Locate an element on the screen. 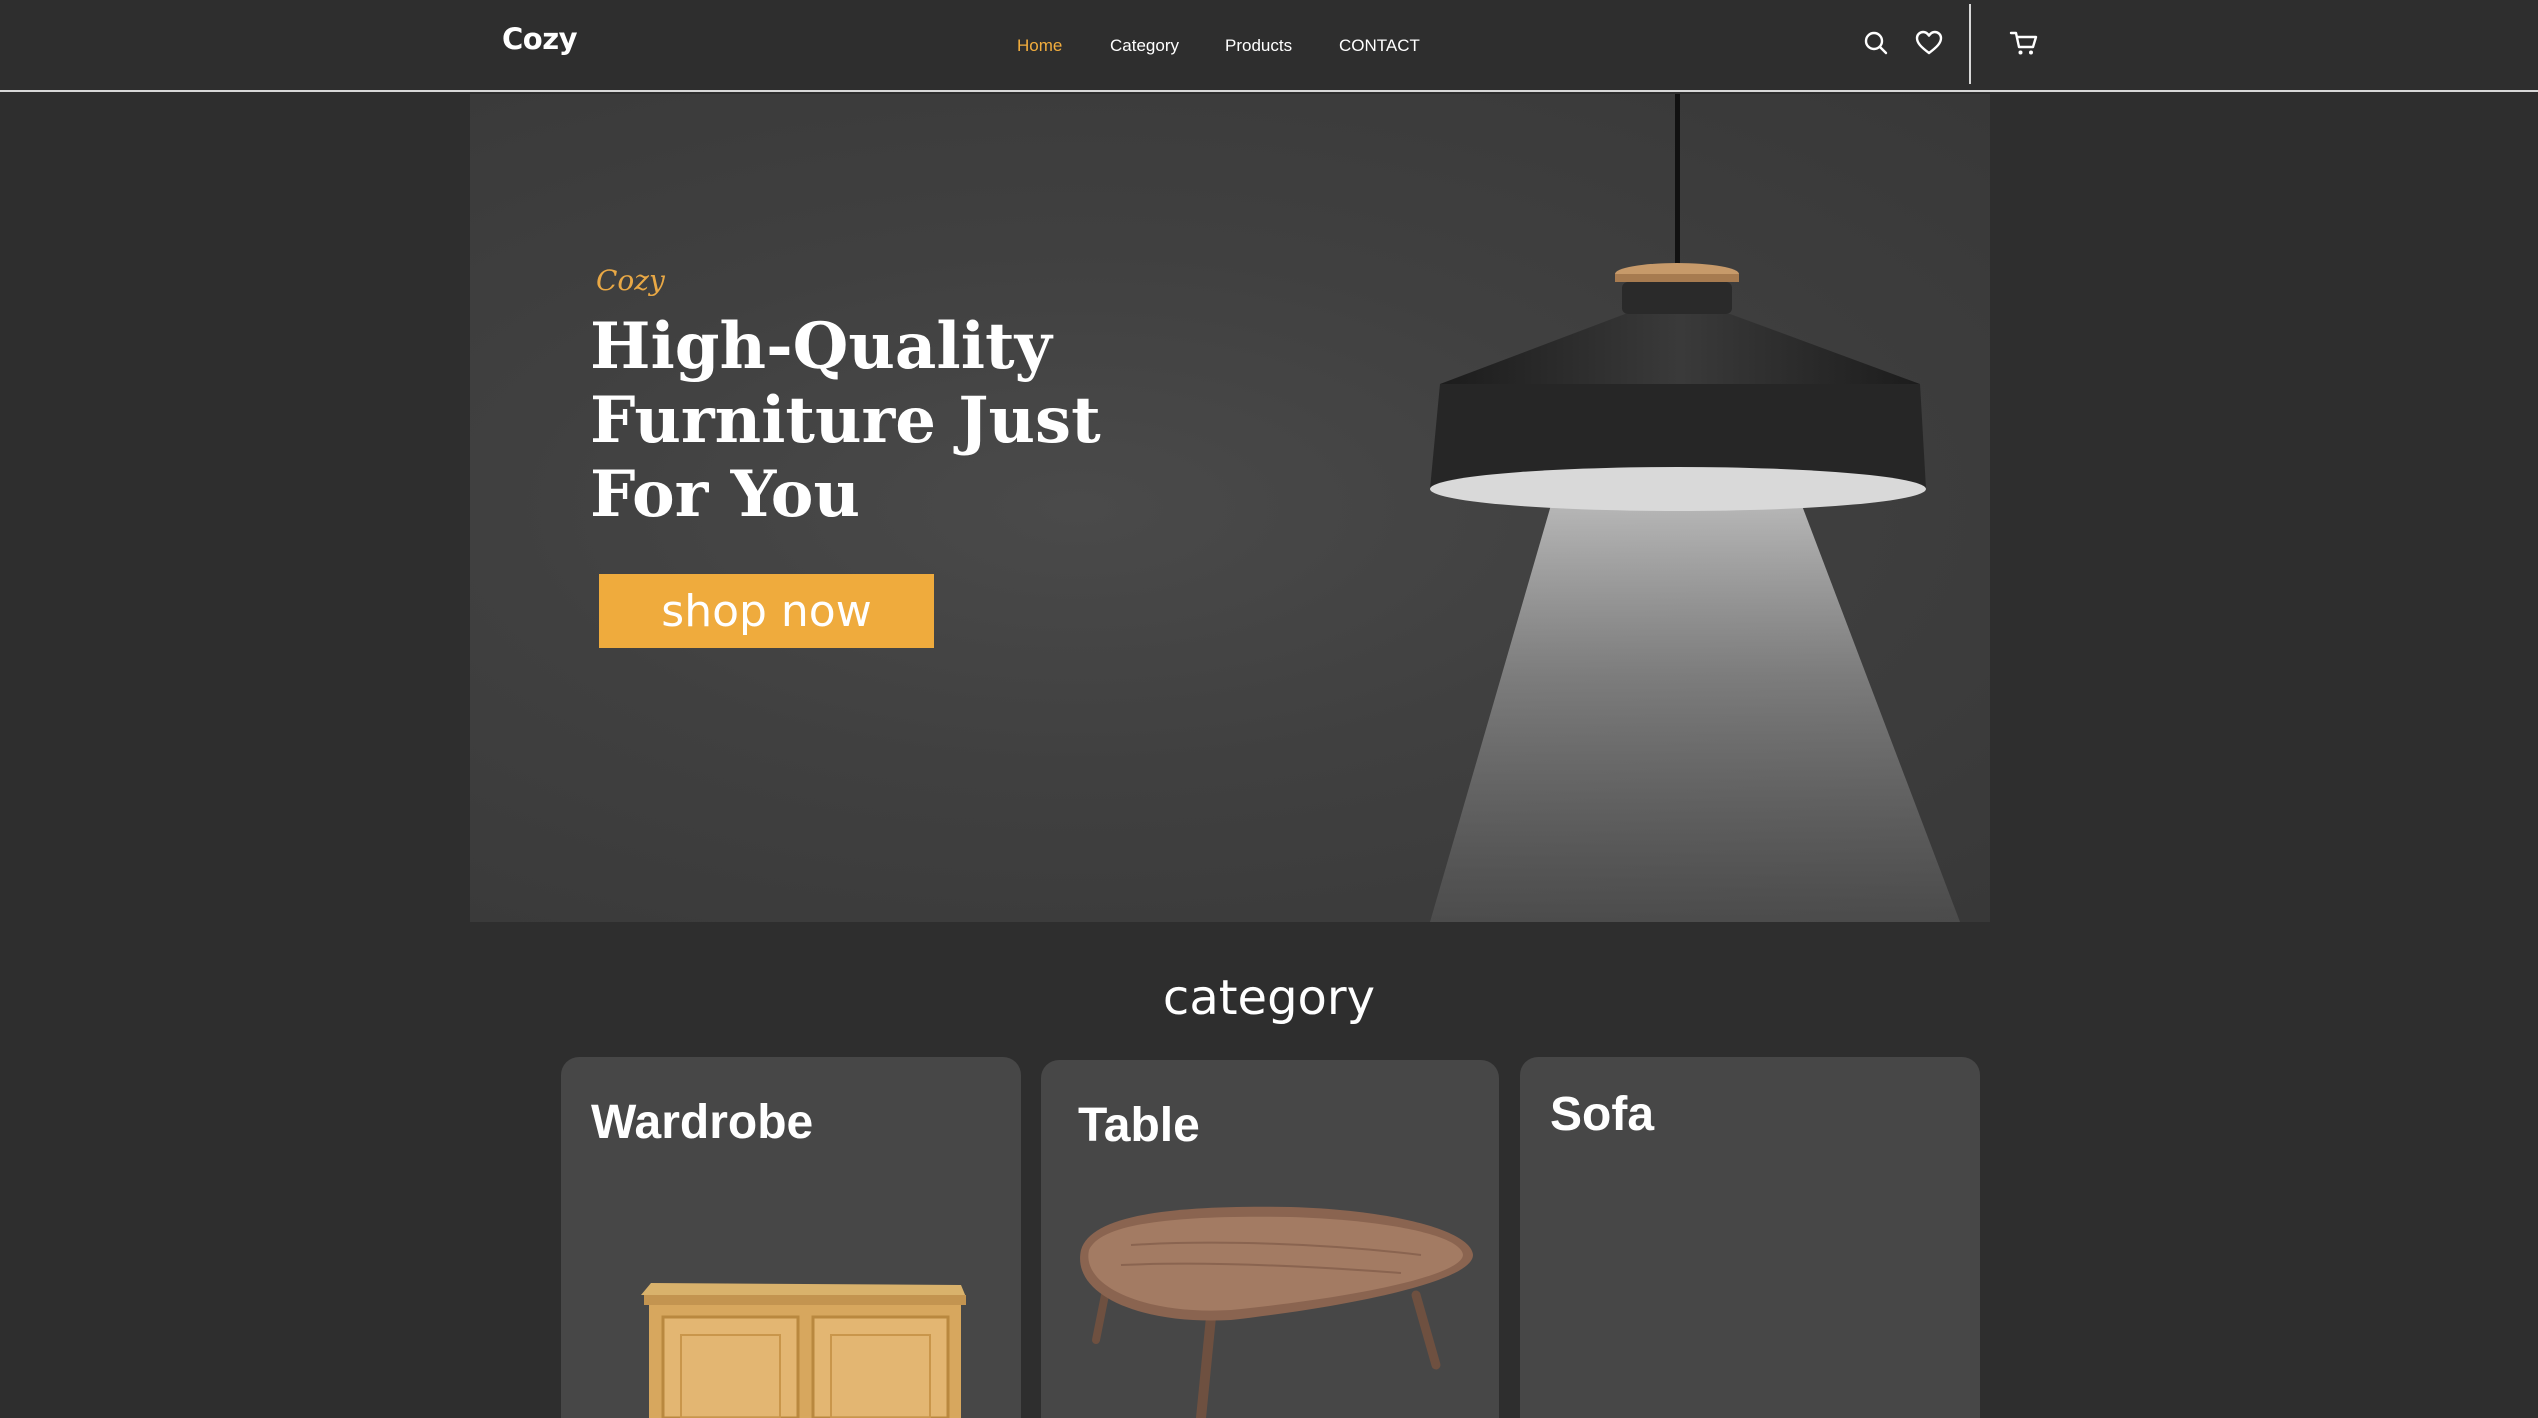 This screenshot has height=1418, width=2538. category-card-table: Table is located at coordinates (1270, 1239).